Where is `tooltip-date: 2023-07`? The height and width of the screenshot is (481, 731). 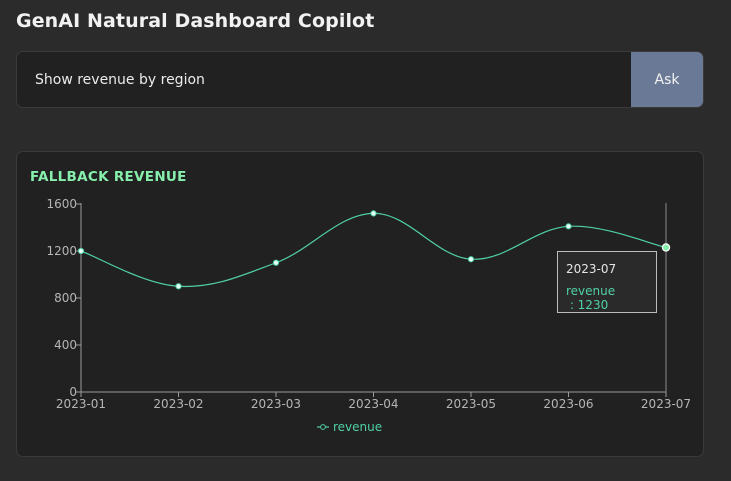 tooltip-date: 2023-07 is located at coordinates (591, 269).